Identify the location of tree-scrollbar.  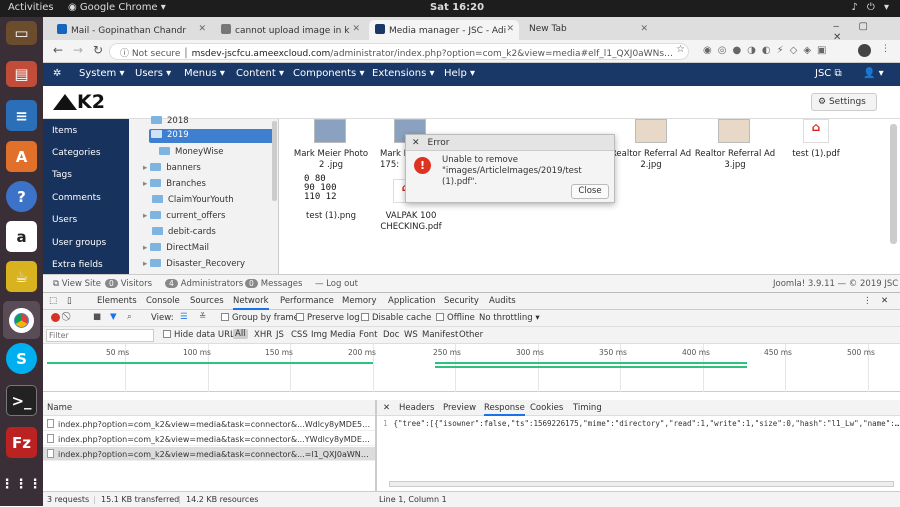
(274, 161).